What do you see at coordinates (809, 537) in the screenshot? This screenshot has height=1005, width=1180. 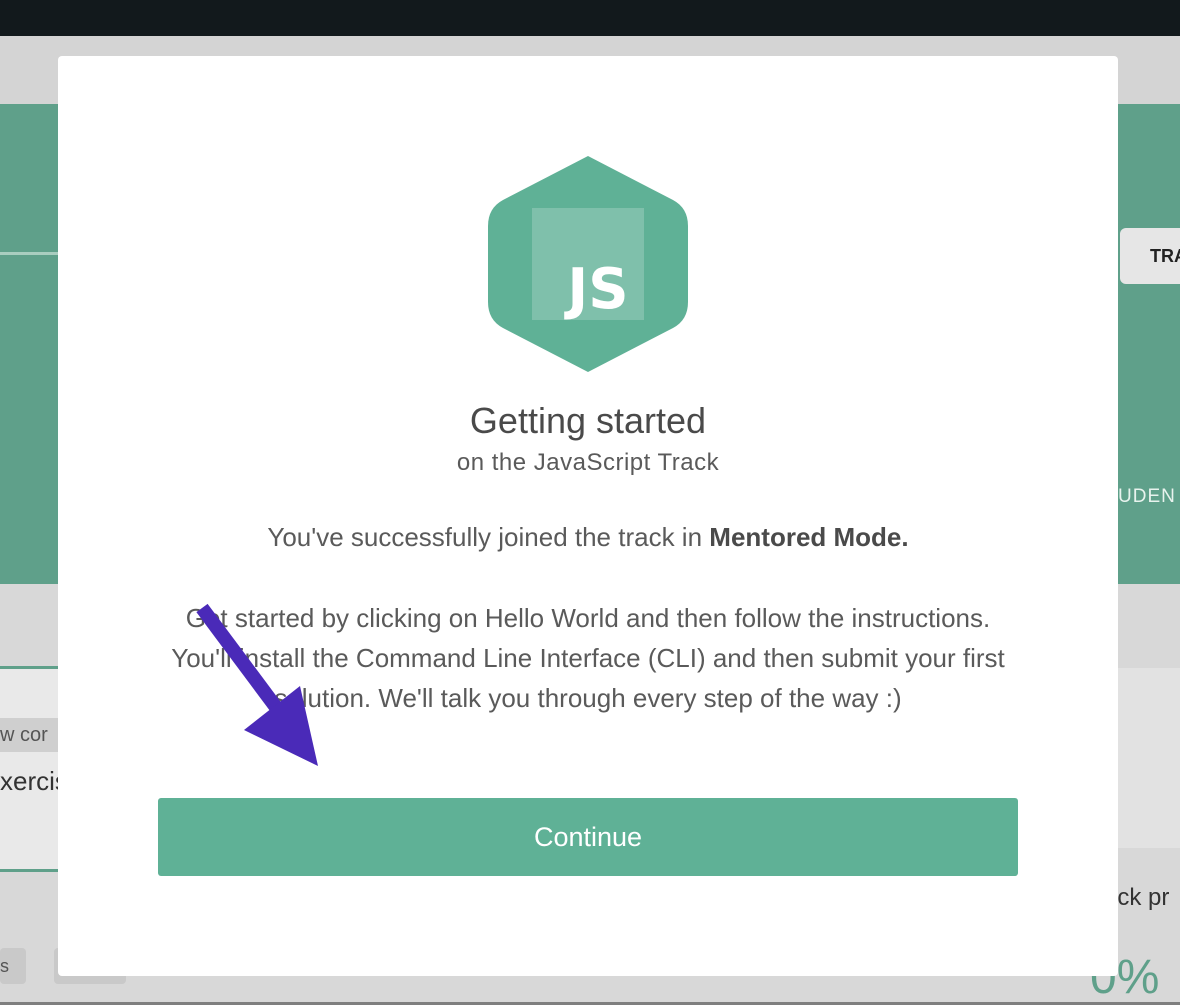 I see `mentored-mode-label: Mentored Mode.` at bounding box center [809, 537].